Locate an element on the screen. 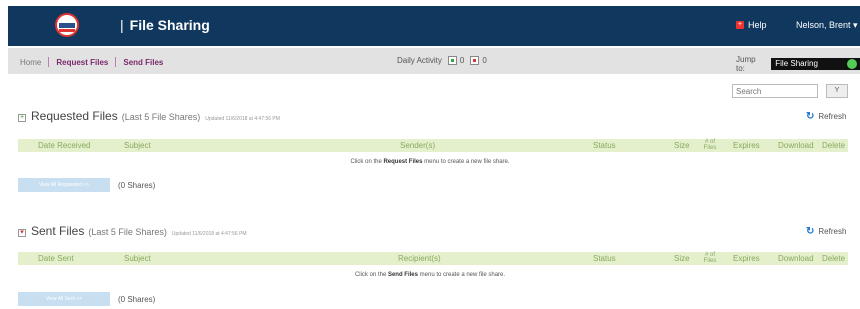 This screenshot has width=860, height=309. menu-name: Request Files is located at coordinates (403, 162).